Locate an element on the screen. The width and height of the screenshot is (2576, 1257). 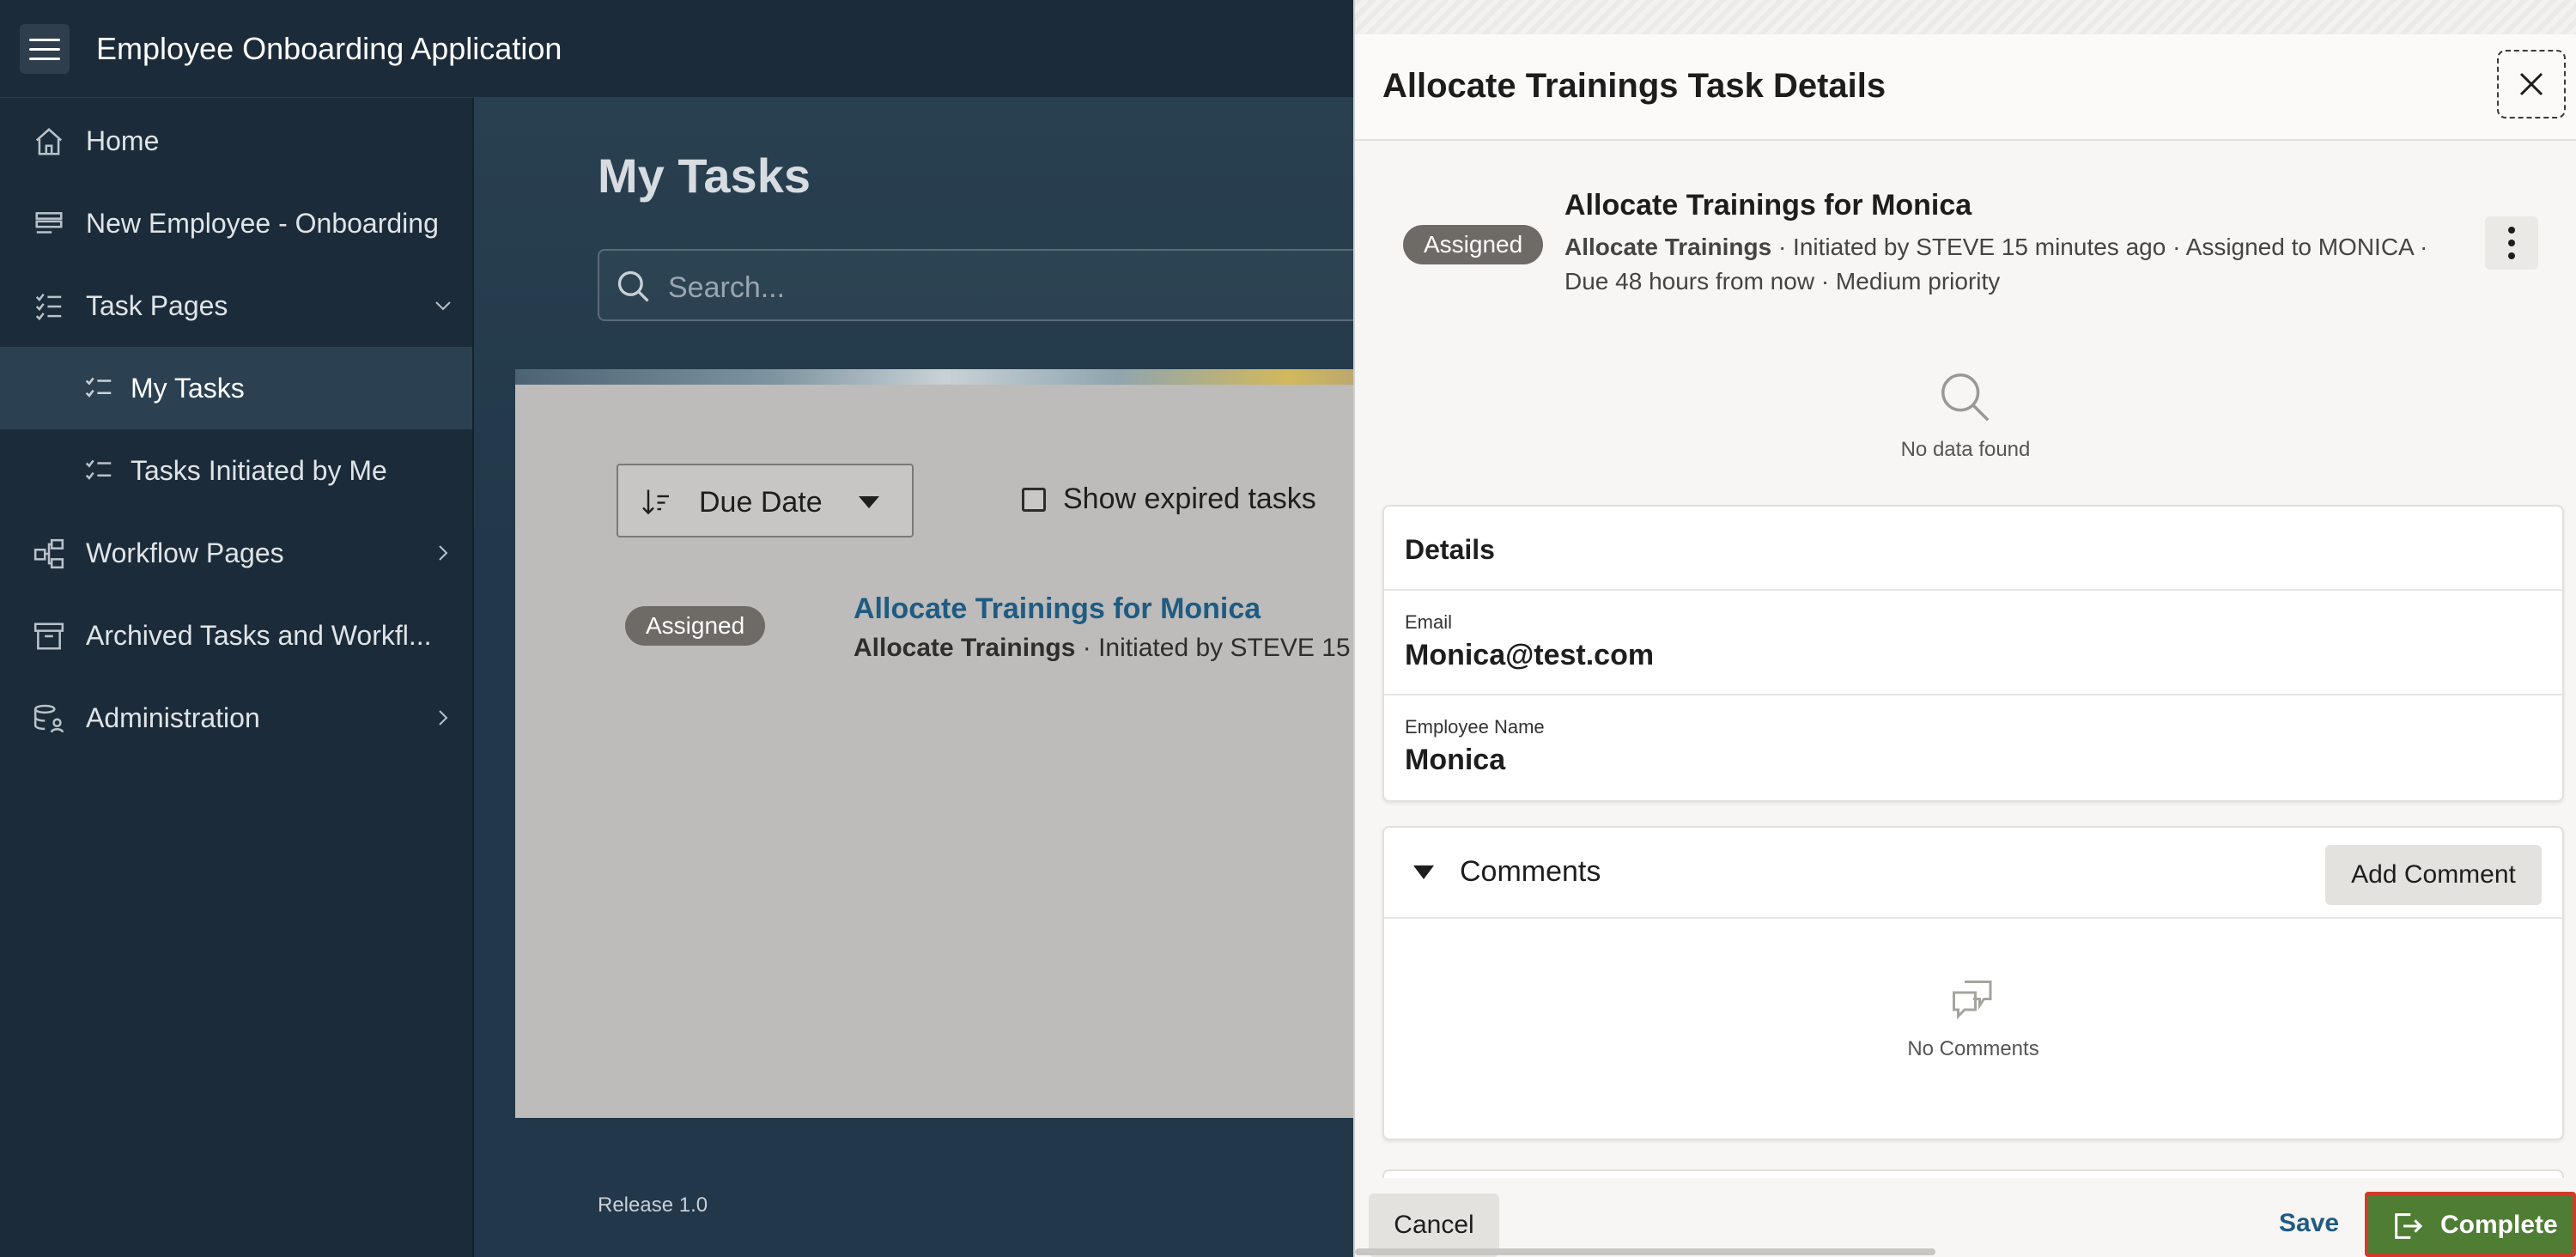
sidebar-item-administration: Administration is located at coordinates (236, 718).